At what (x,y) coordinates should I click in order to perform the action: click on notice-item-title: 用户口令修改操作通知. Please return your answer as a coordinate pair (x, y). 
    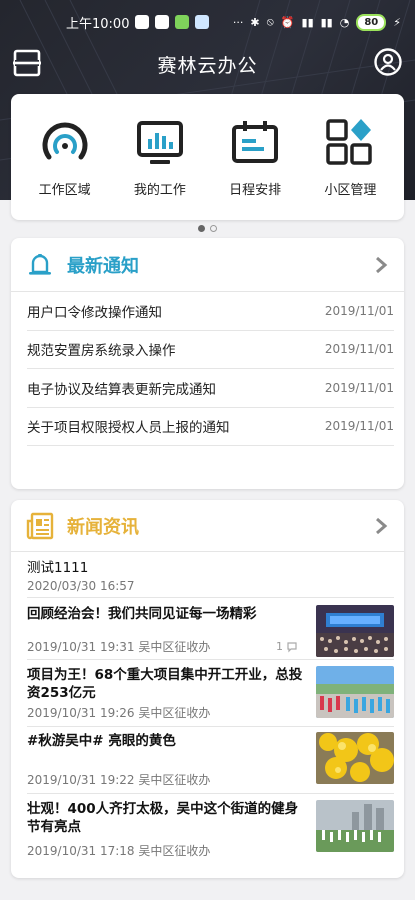
    Looking at the image, I should click on (94, 312).